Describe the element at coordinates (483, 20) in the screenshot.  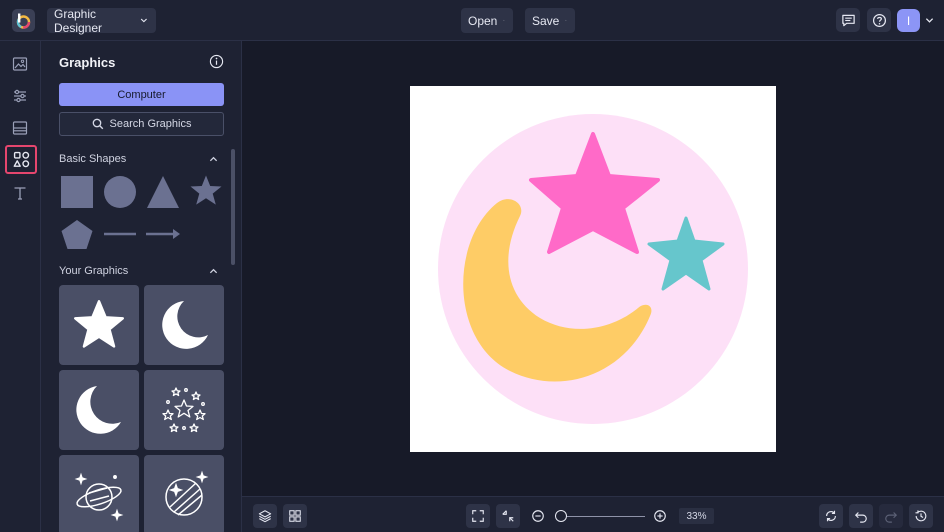
I see `open-label: Open` at that location.